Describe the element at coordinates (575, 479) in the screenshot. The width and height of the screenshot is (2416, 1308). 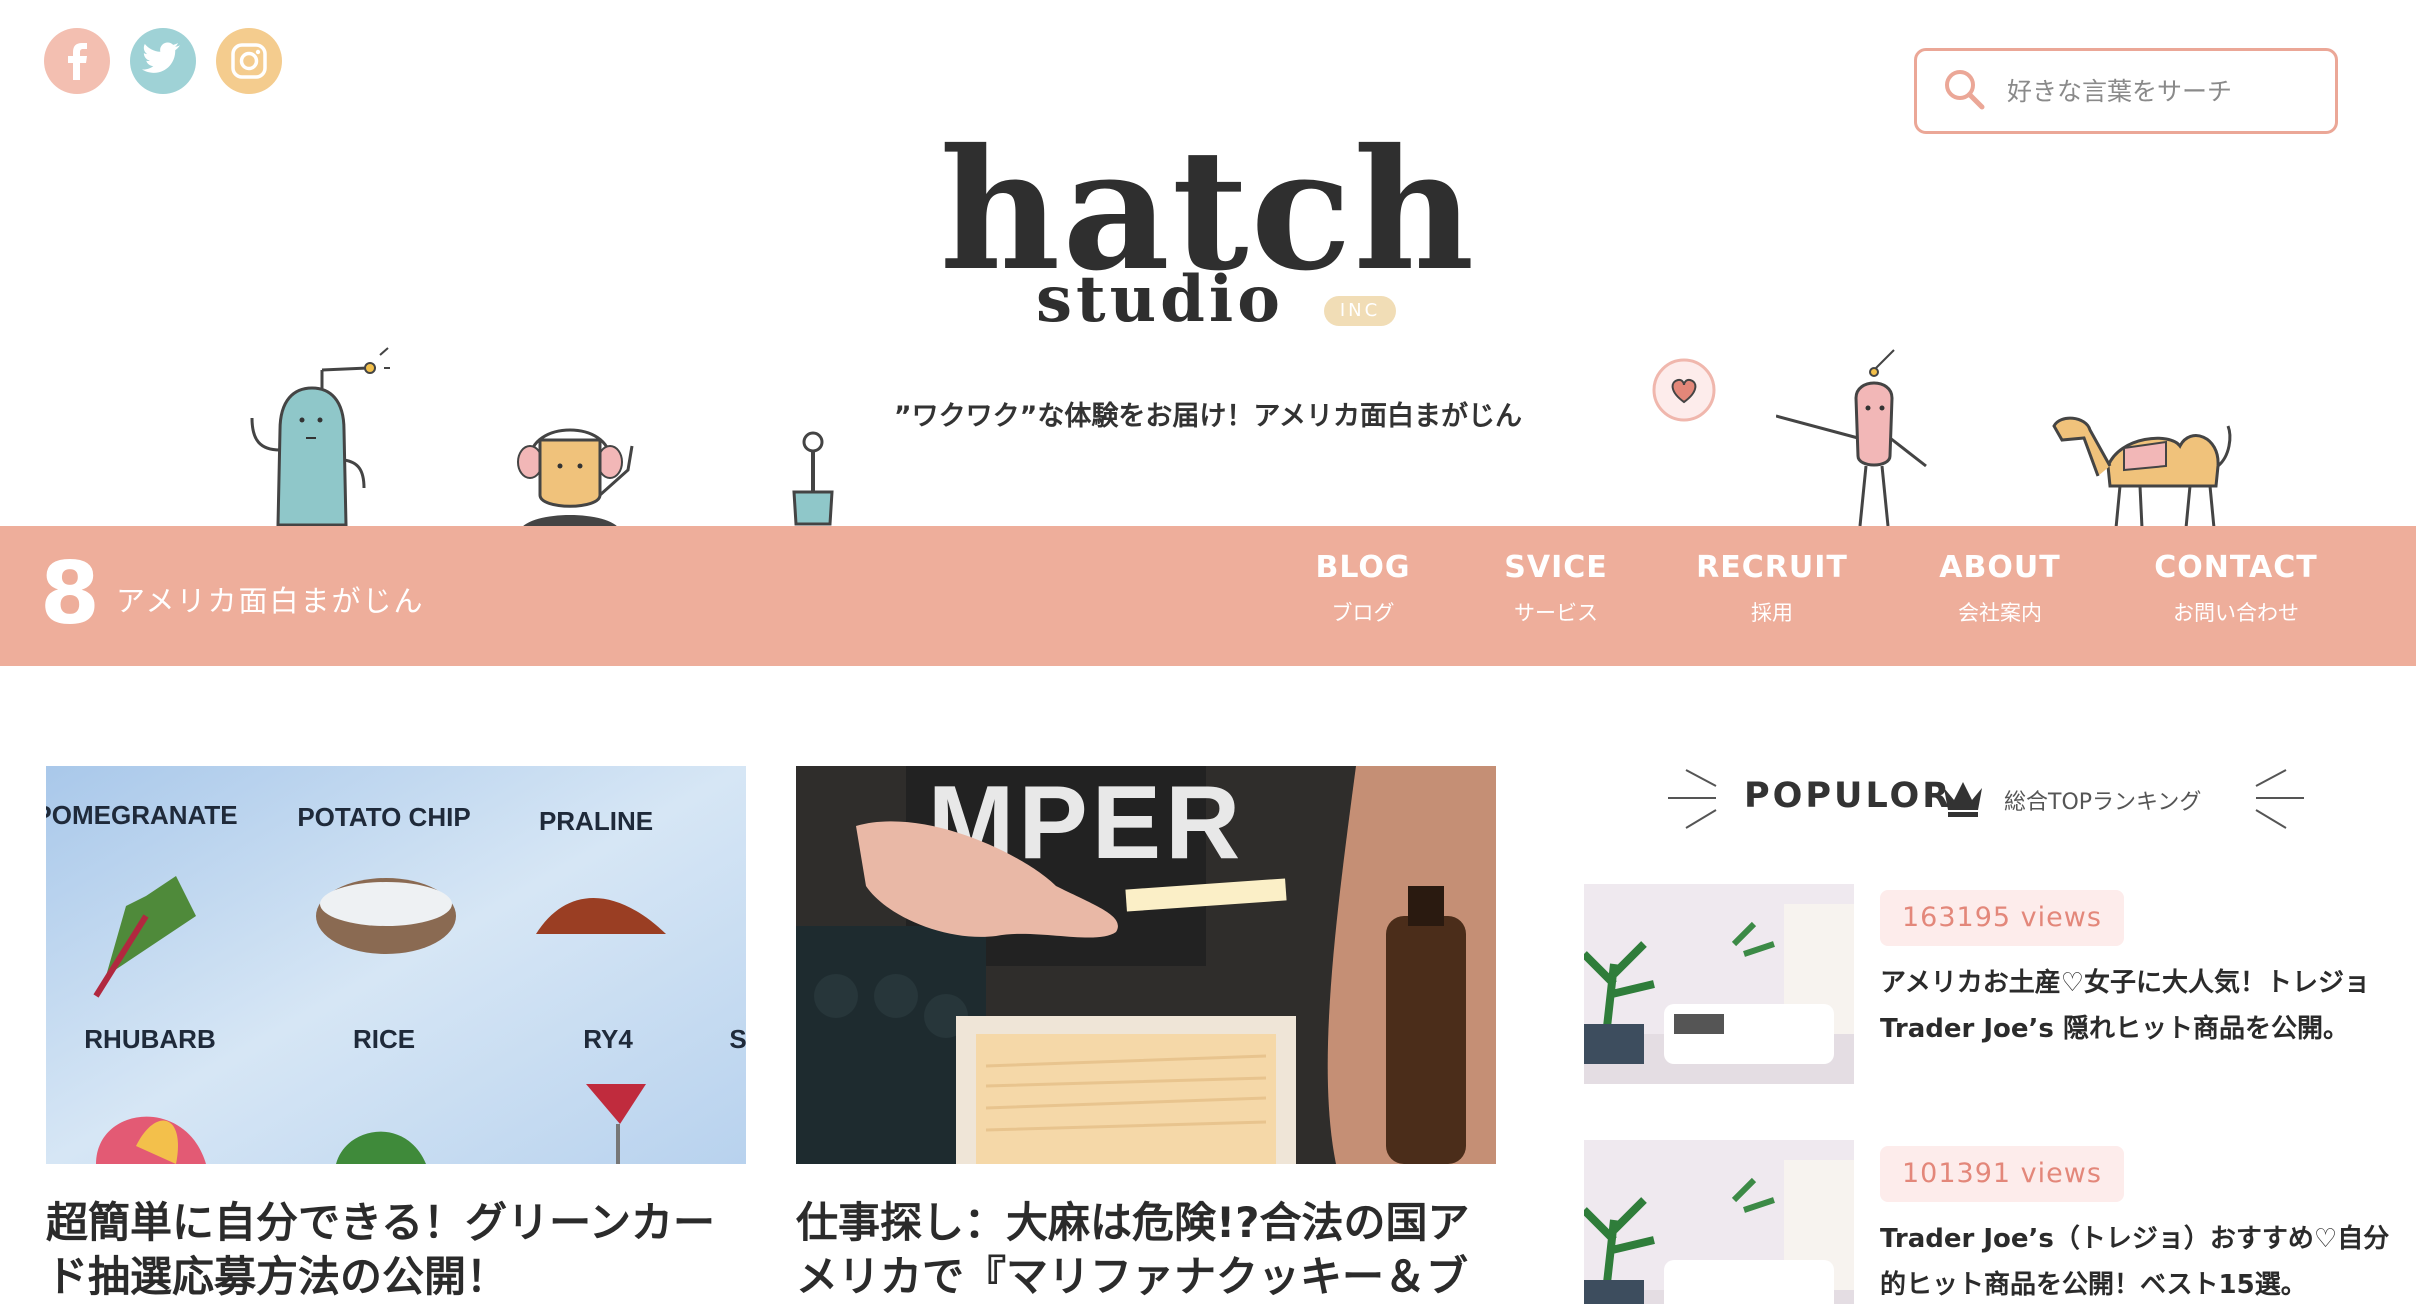
I see `headphone-character-illustration` at that location.